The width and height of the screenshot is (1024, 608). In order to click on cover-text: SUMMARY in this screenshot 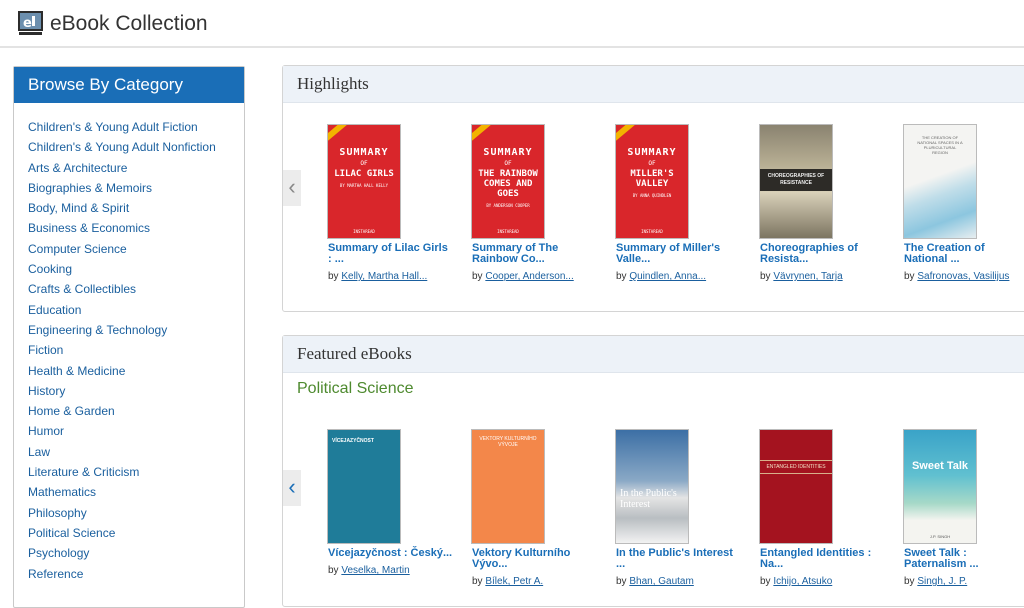, I will do `click(652, 152)`.